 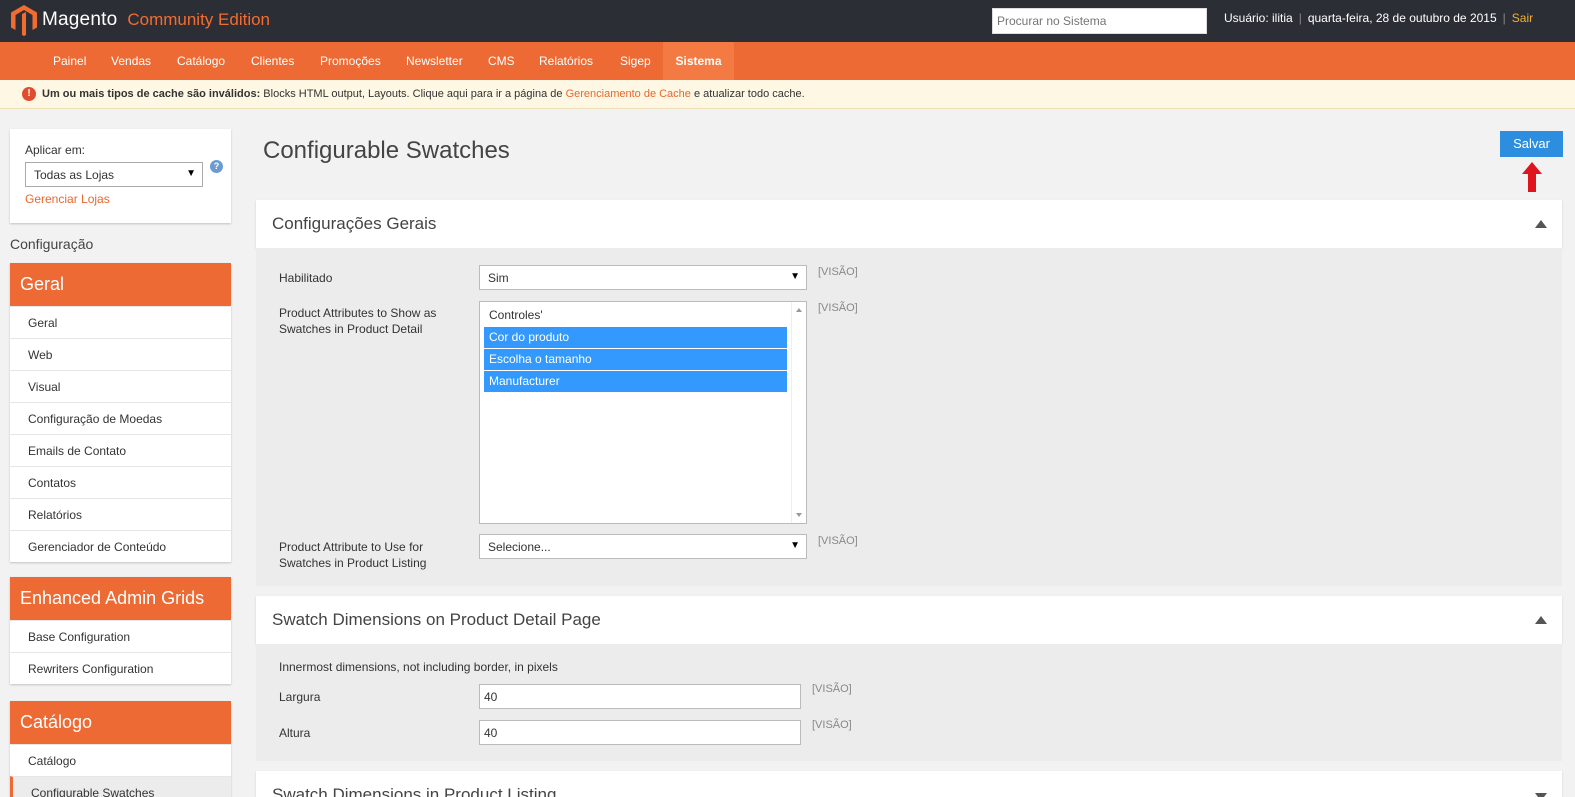 I want to click on save-button: Salvar, so click(x=1531, y=144).